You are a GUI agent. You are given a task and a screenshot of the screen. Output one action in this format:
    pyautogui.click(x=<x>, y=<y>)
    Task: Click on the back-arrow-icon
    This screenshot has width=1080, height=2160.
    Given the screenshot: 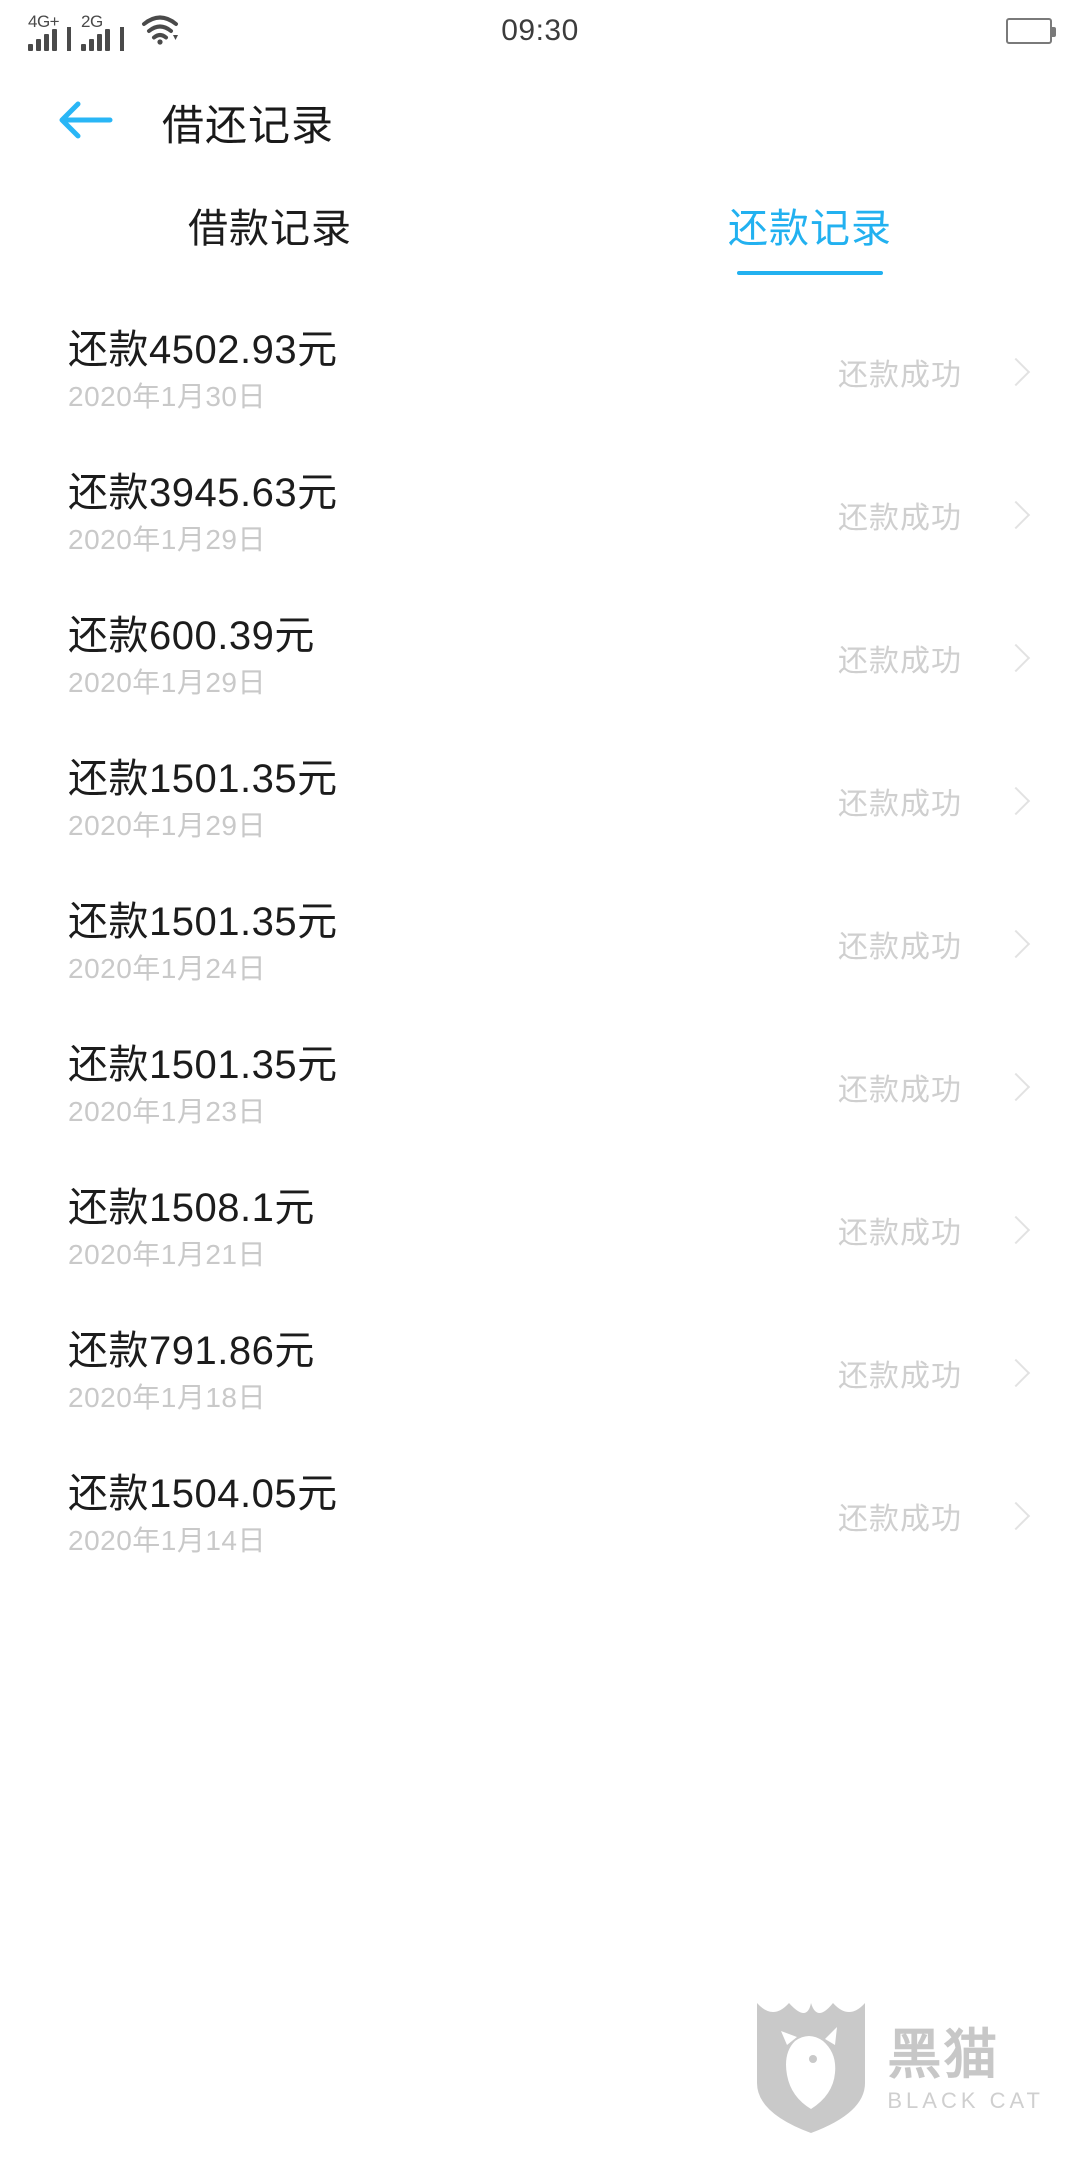 What is the action you would take?
    pyautogui.click(x=85, y=122)
    